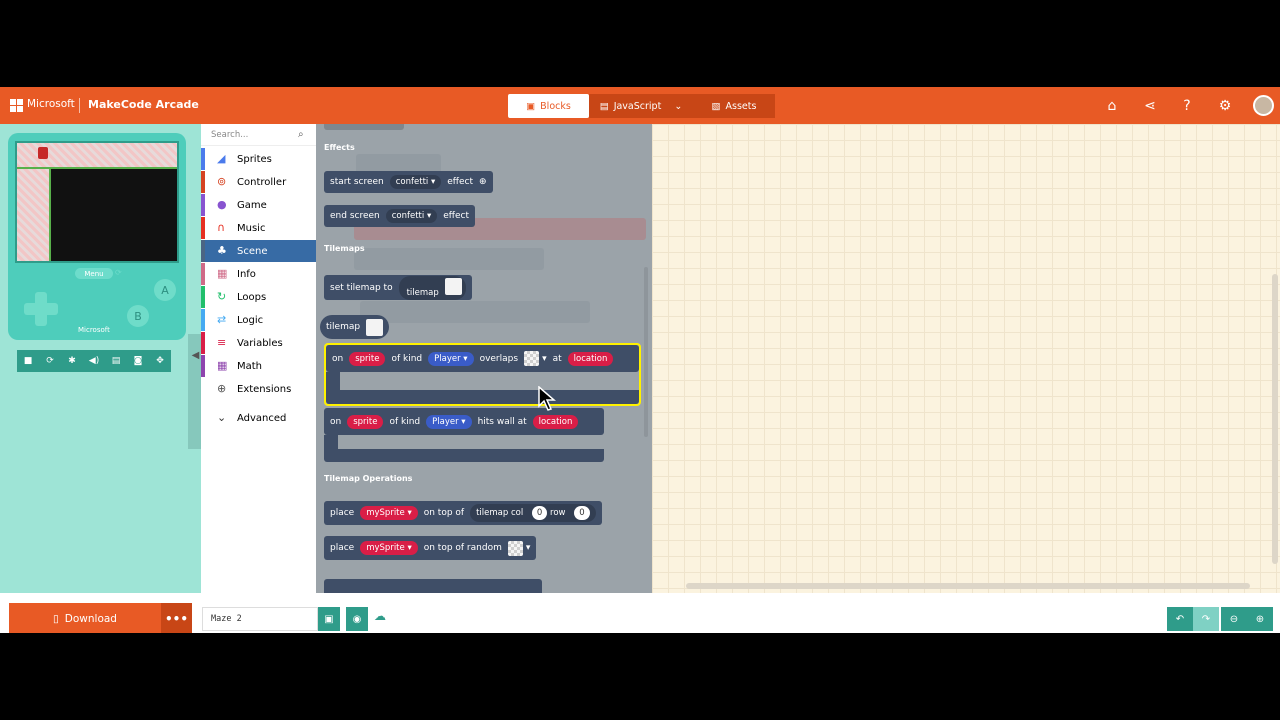 The image size is (1280, 720). I want to click on home-icon: ⌂, so click(1112, 106).